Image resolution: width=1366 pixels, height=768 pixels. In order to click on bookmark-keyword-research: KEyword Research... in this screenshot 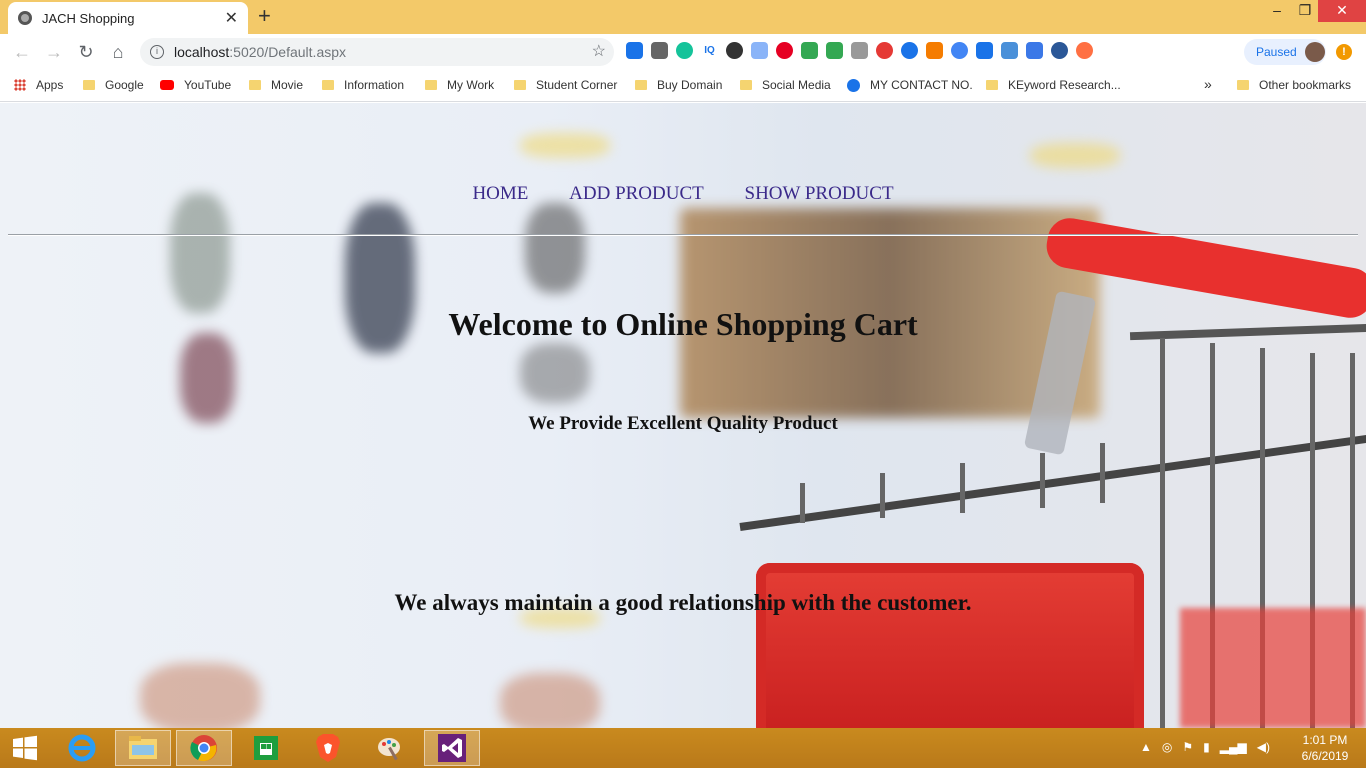, I will do `click(1053, 85)`.